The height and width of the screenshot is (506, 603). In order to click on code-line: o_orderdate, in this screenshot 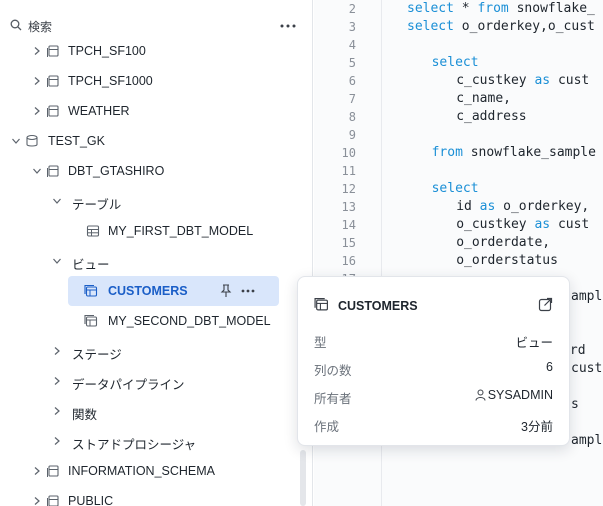, I will do `click(503, 242)`.